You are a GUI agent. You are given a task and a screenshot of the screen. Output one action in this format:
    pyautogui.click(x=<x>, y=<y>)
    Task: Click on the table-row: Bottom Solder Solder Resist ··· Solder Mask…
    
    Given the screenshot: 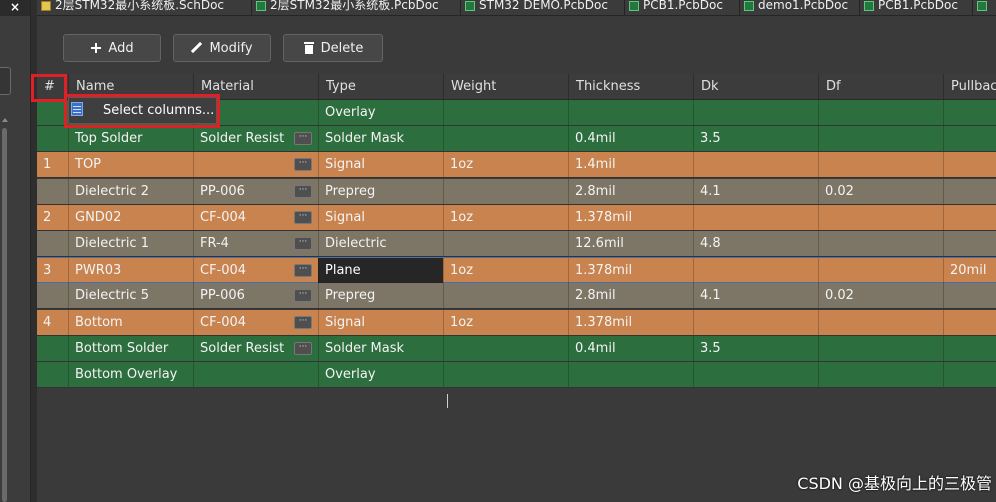 What is the action you would take?
    pyautogui.click(x=516, y=349)
    